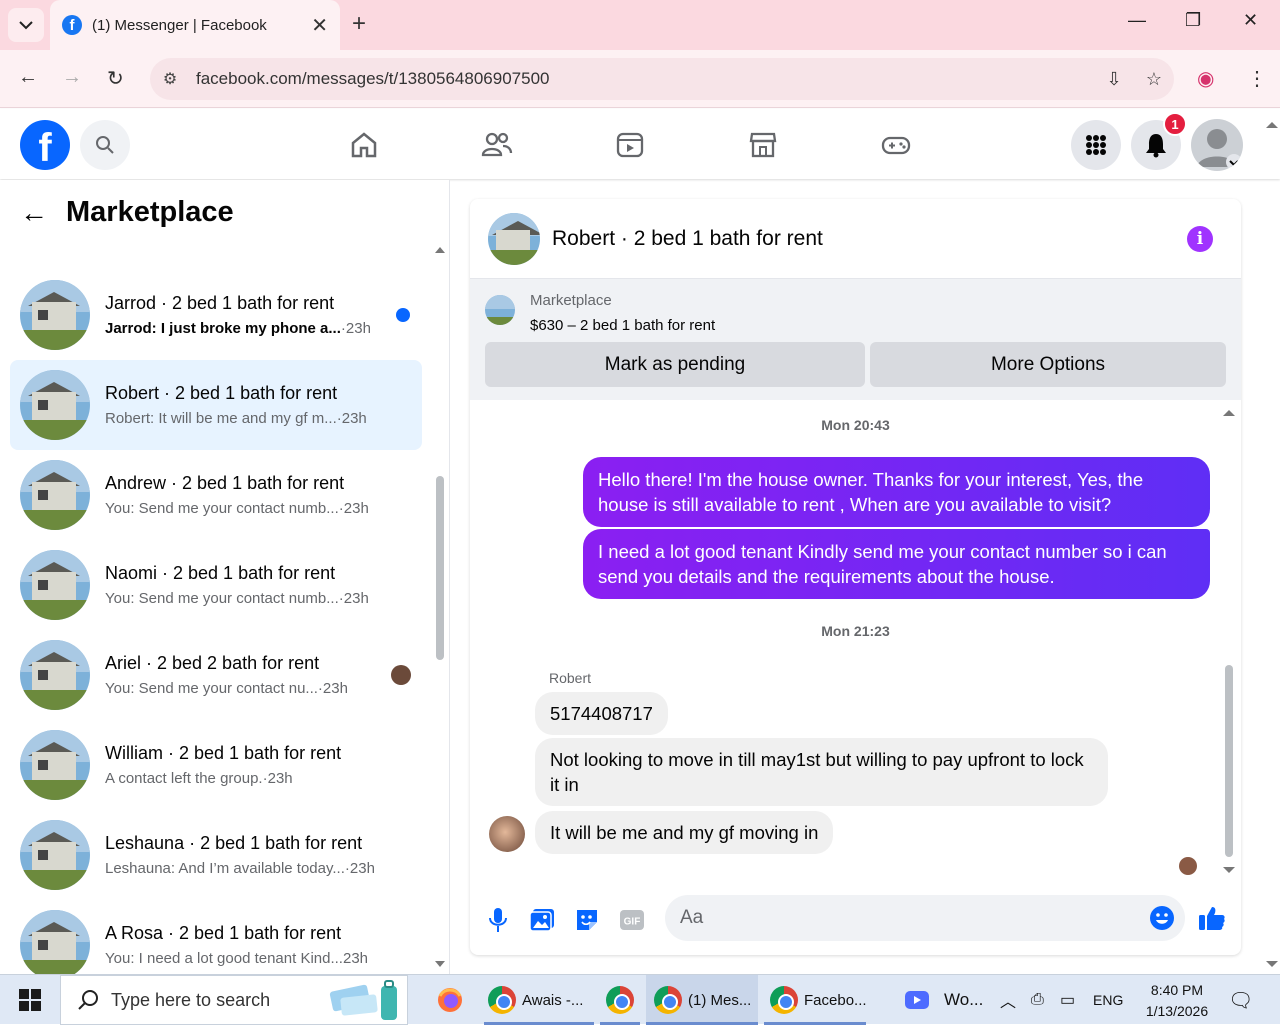 This screenshot has height=1025, width=1280. Describe the element at coordinates (622, 325) in the screenshot. I see `listing-price: $630 – 2 bed 1 bath for rent` at that location.